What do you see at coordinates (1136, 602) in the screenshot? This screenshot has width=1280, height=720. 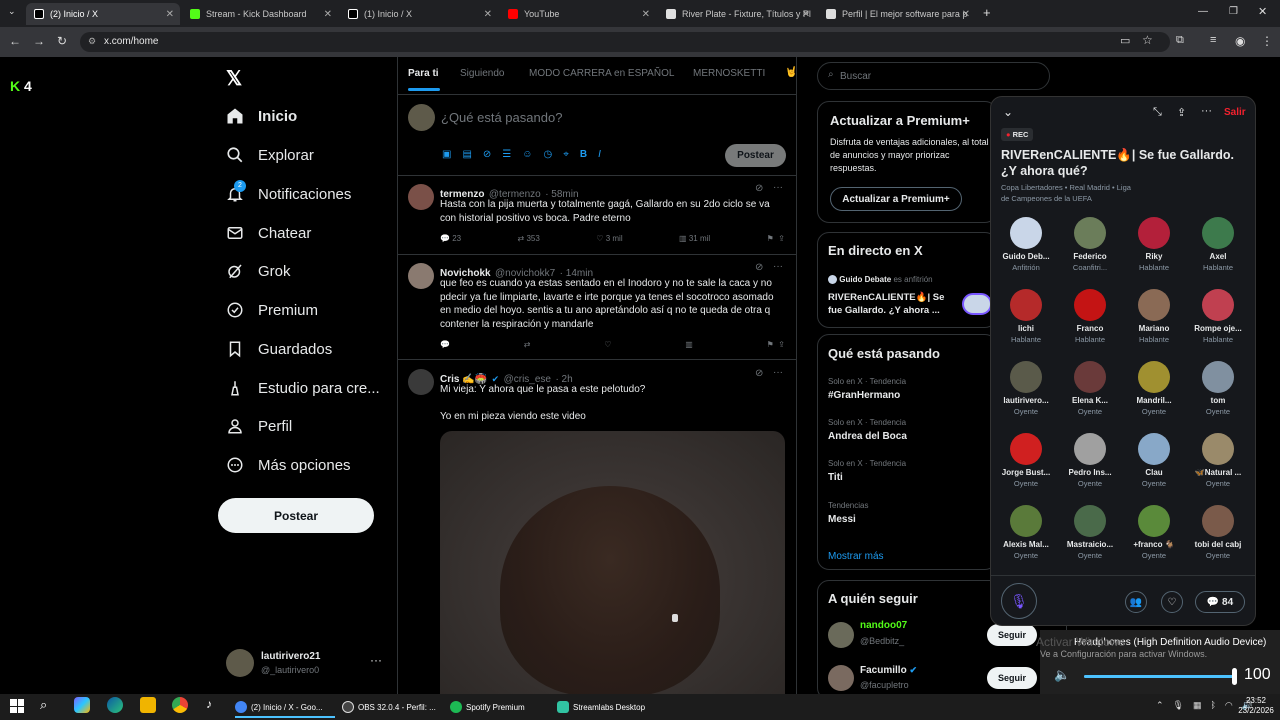 I see `people-icon: 👥` at bounding box center [1136, 602].